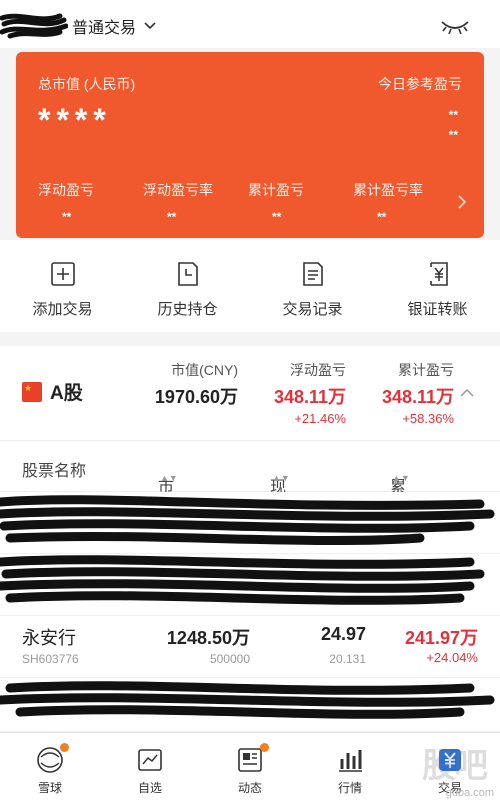  What do you see at coordinates (104, 28) in the screenshot?
I see `account-type-label: 普通交易` at bounding box center [104, 28].